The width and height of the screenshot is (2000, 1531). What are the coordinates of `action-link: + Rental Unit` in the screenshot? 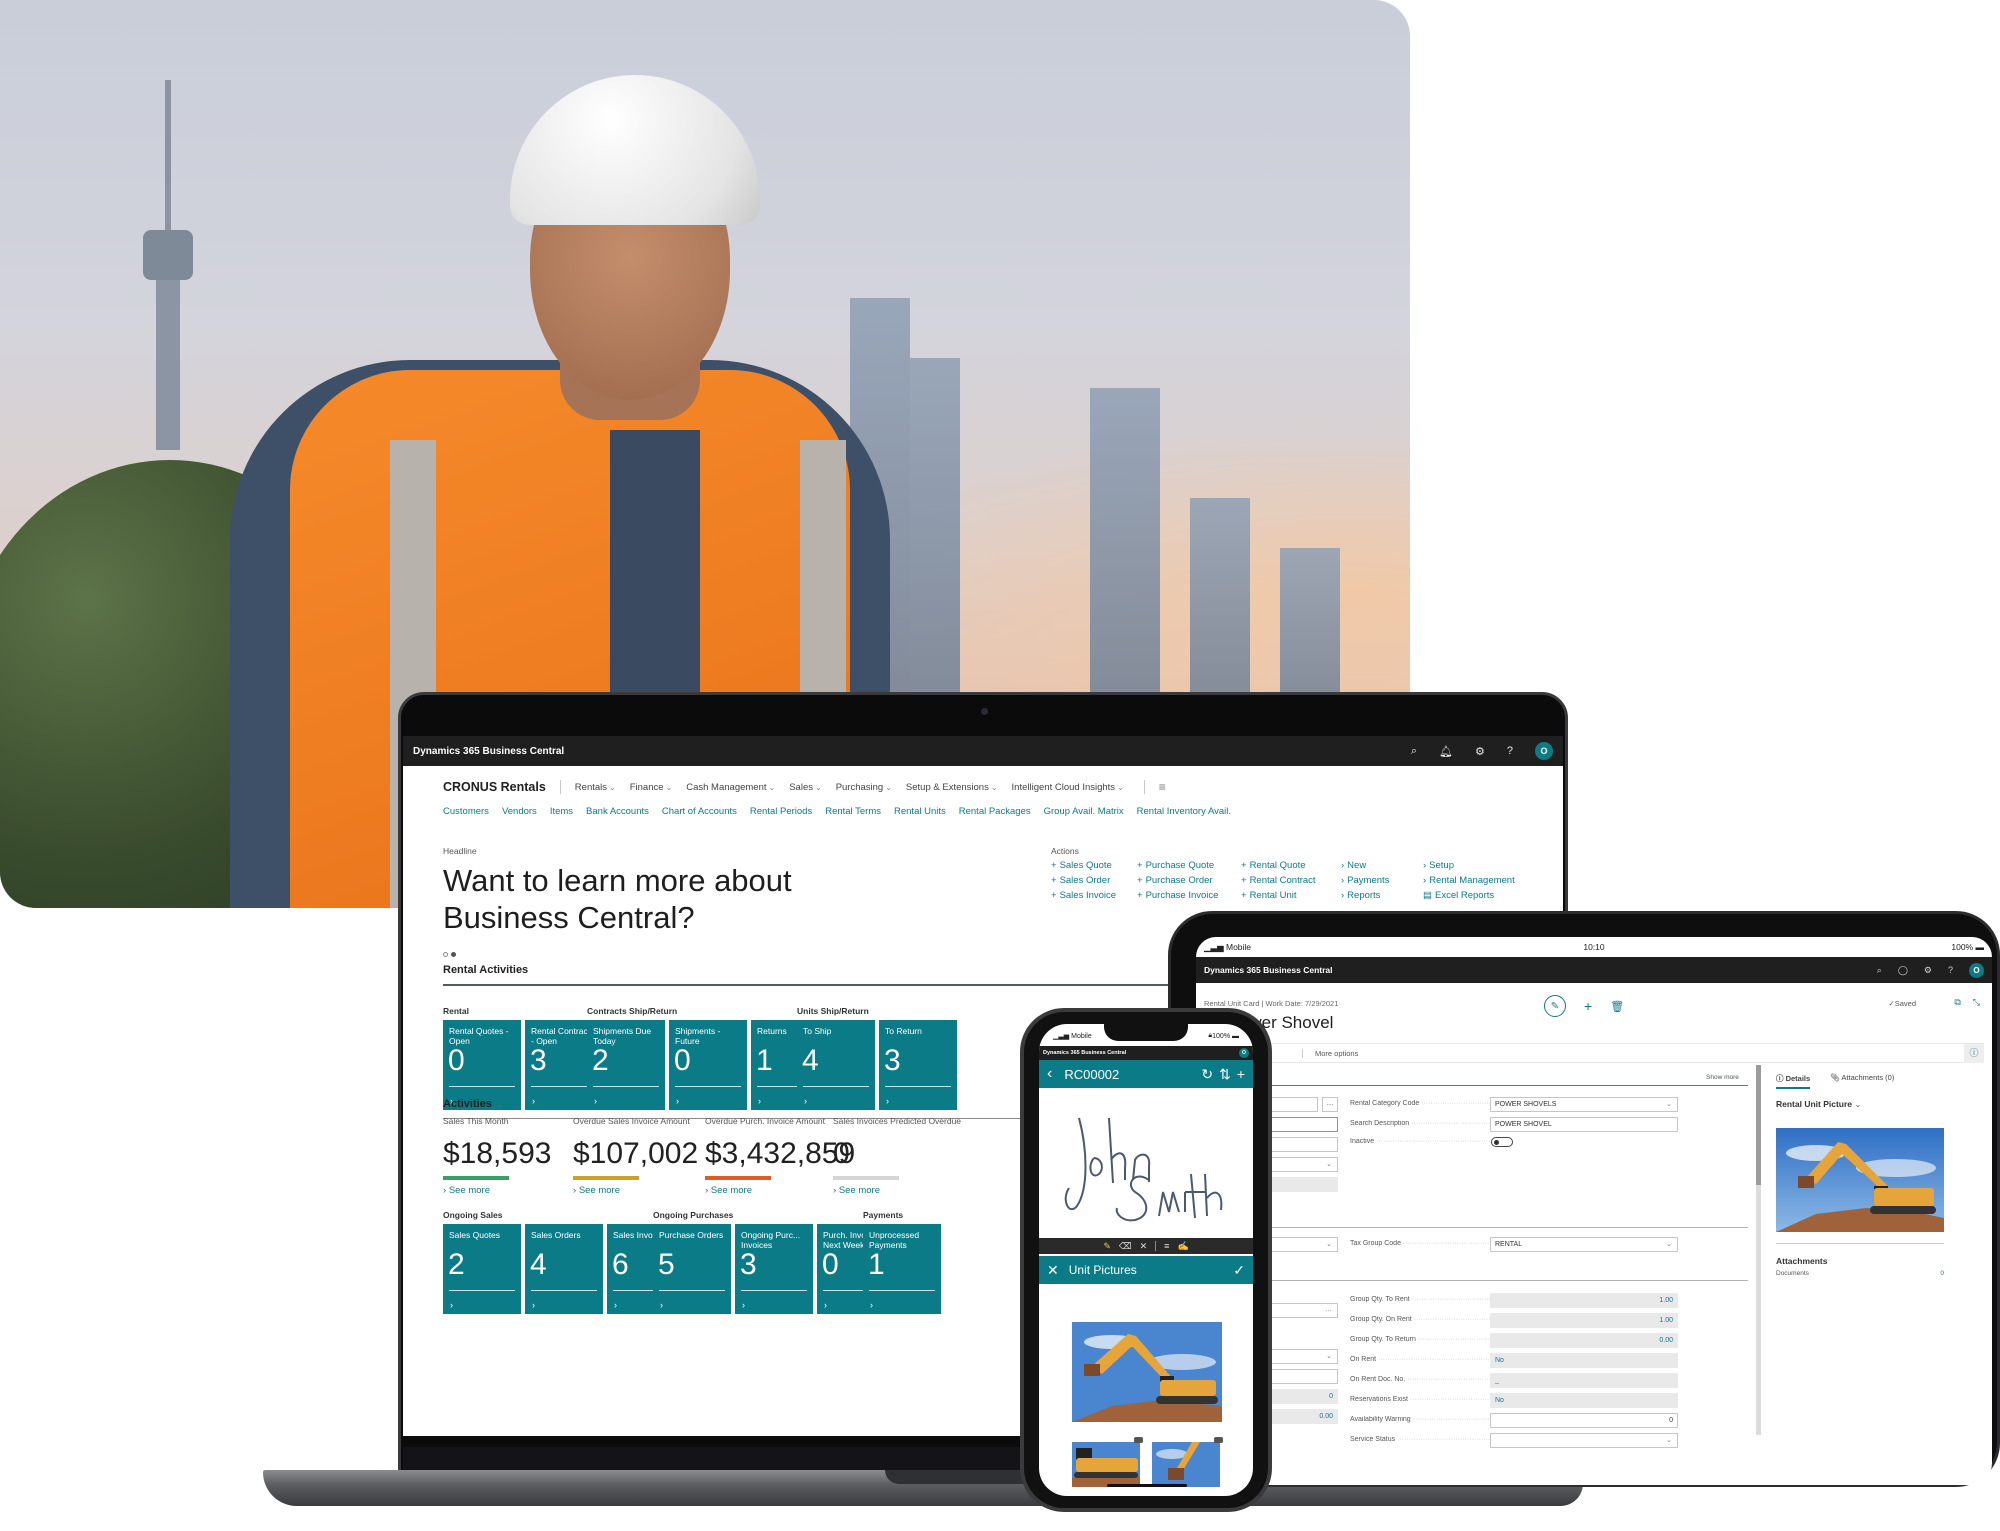 It's located at (1291, 895).